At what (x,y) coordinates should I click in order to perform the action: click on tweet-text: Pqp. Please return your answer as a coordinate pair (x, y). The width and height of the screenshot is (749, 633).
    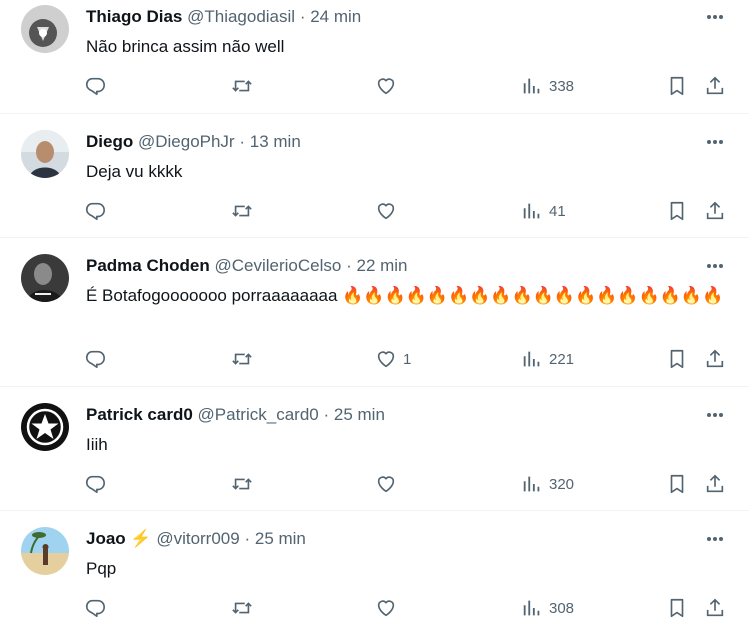
    Looking at the image, I should click on (101, 568).